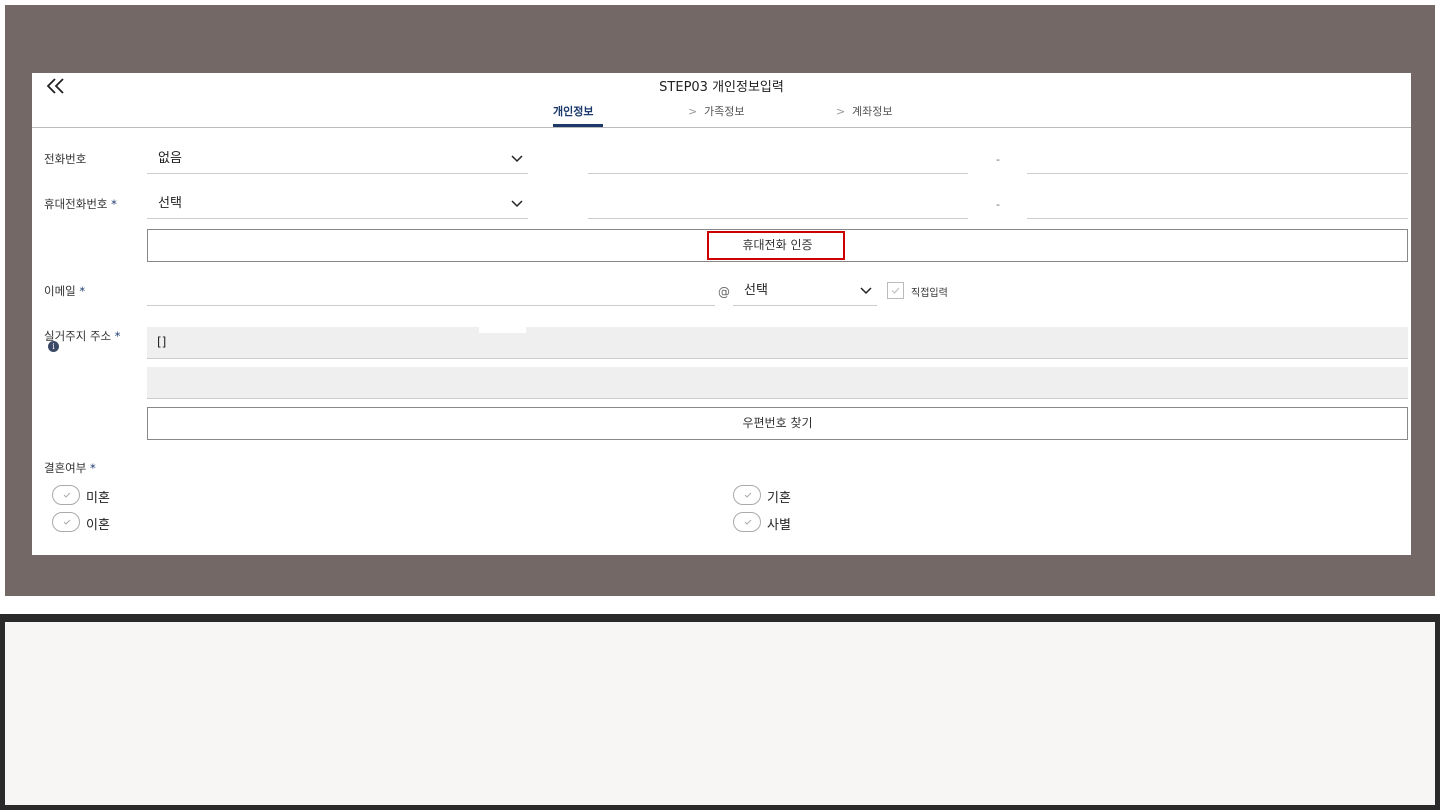 Image resolution: width=1440 pixels, height=810 pixels. What do you see at coordinates (337, 205) in the screenshot?
I see `mobile-carrier-select: 선택` at bounding box center [337, 205].